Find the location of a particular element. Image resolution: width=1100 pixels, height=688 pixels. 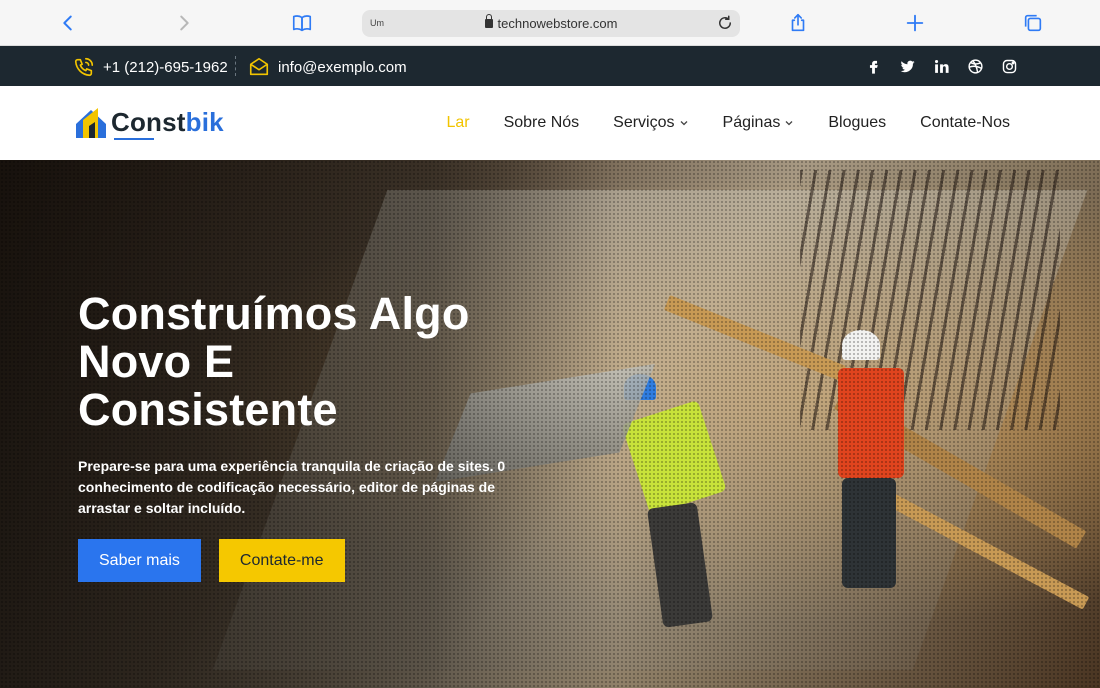

linkedin-icon is located at coordinates (941, 66).